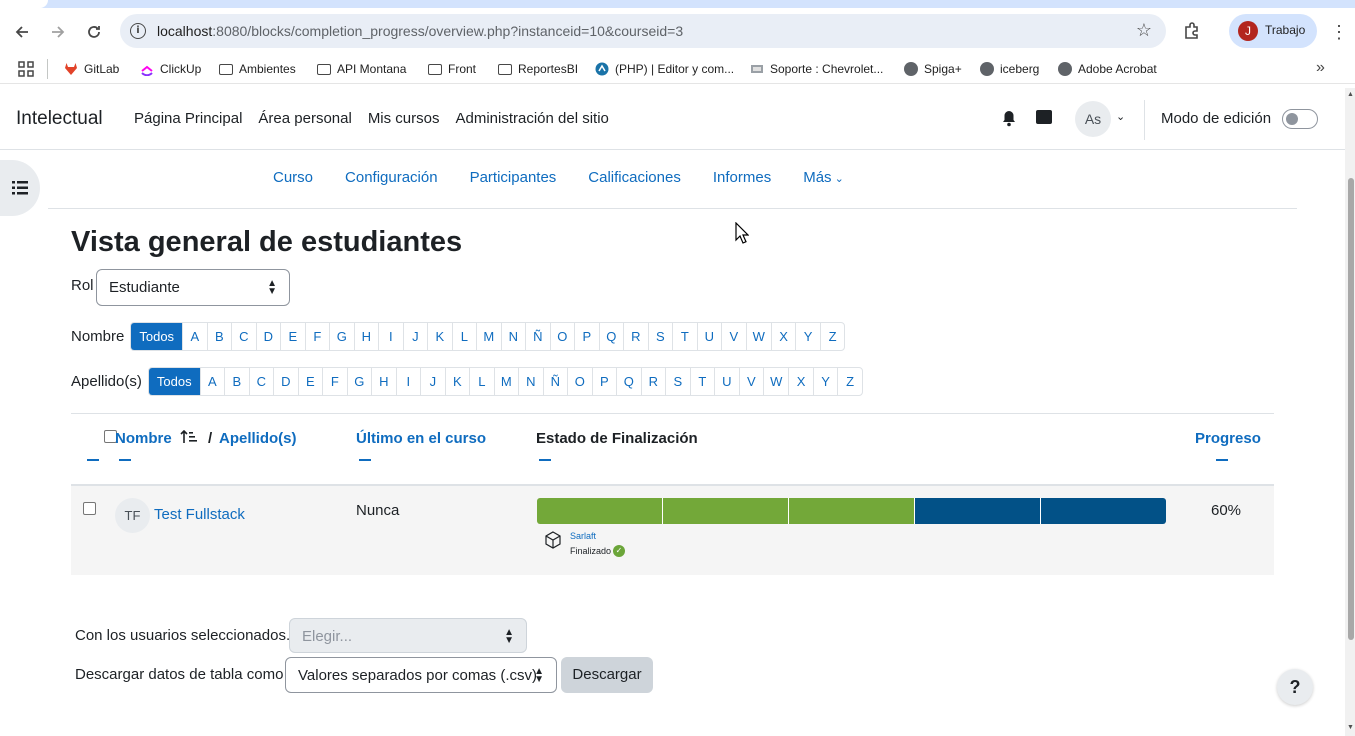  What do you see at coordinates (188, 118) in the screenshot?
I see `nav-home: Página Principal` at bounding box center [188, 118].